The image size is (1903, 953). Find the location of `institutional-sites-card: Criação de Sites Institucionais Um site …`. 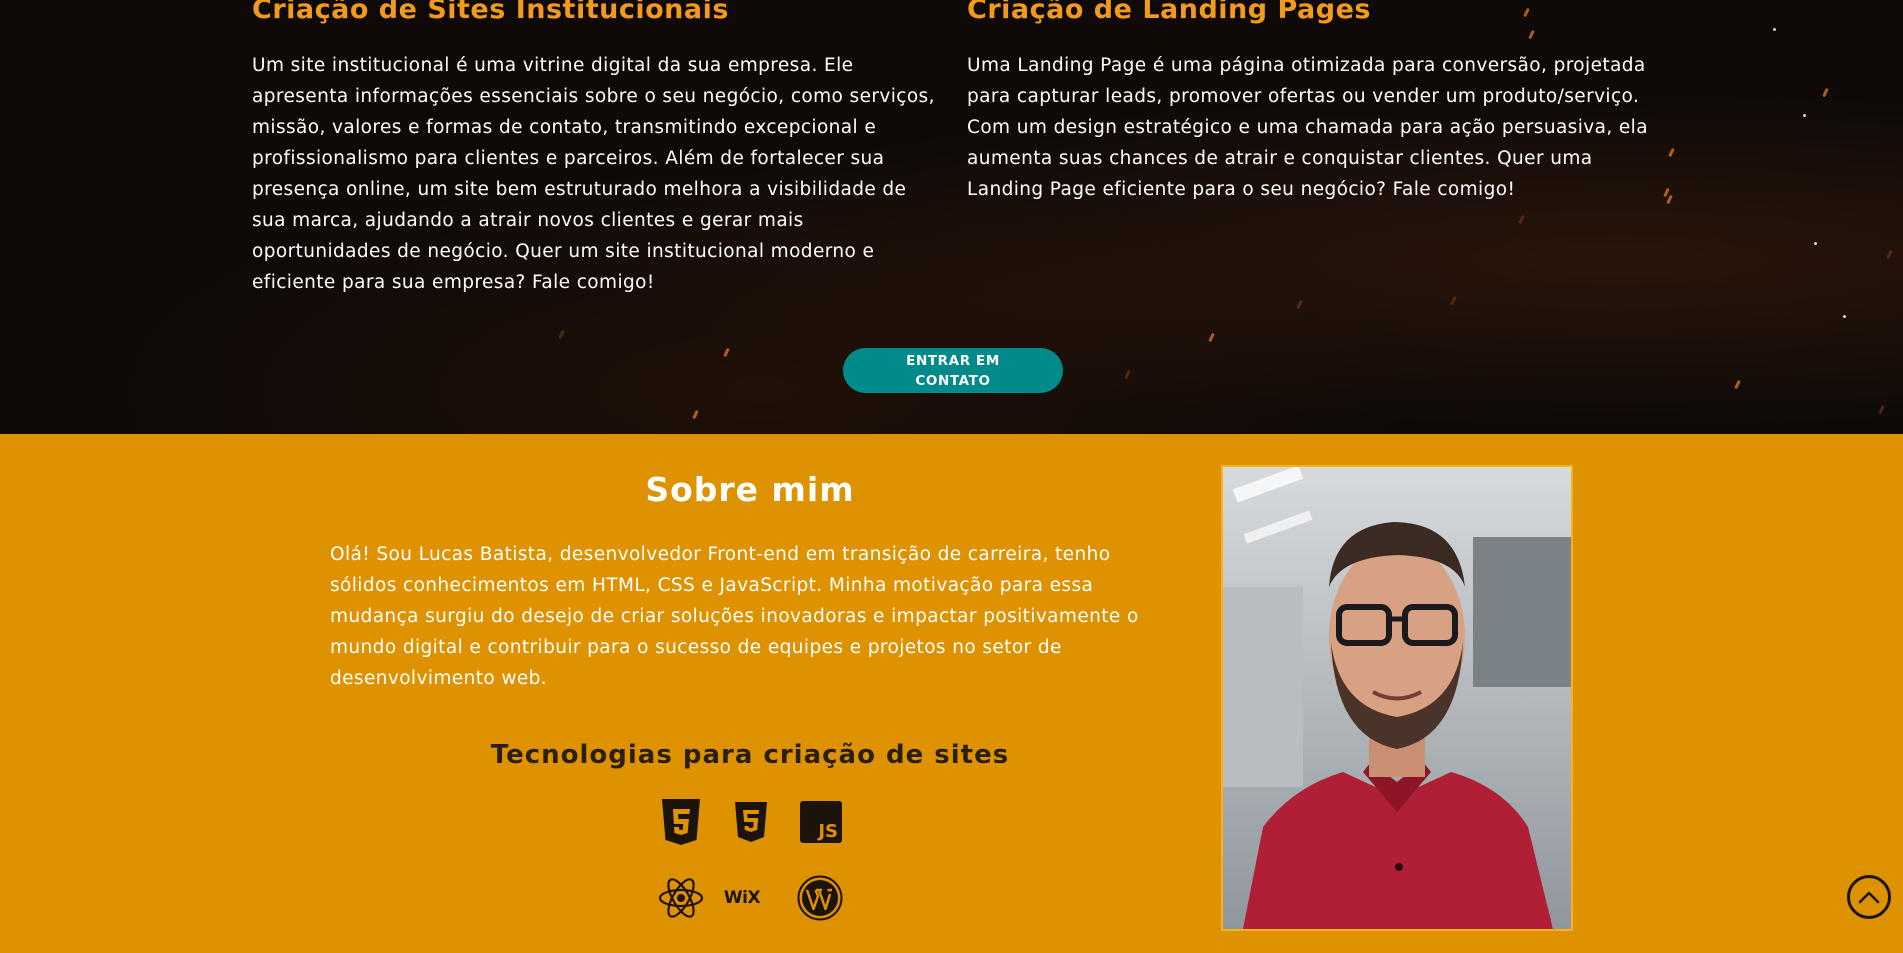

institutional-sites-card: Criação de Sites Institucionais Um site … is located at coordinates (594, 149).